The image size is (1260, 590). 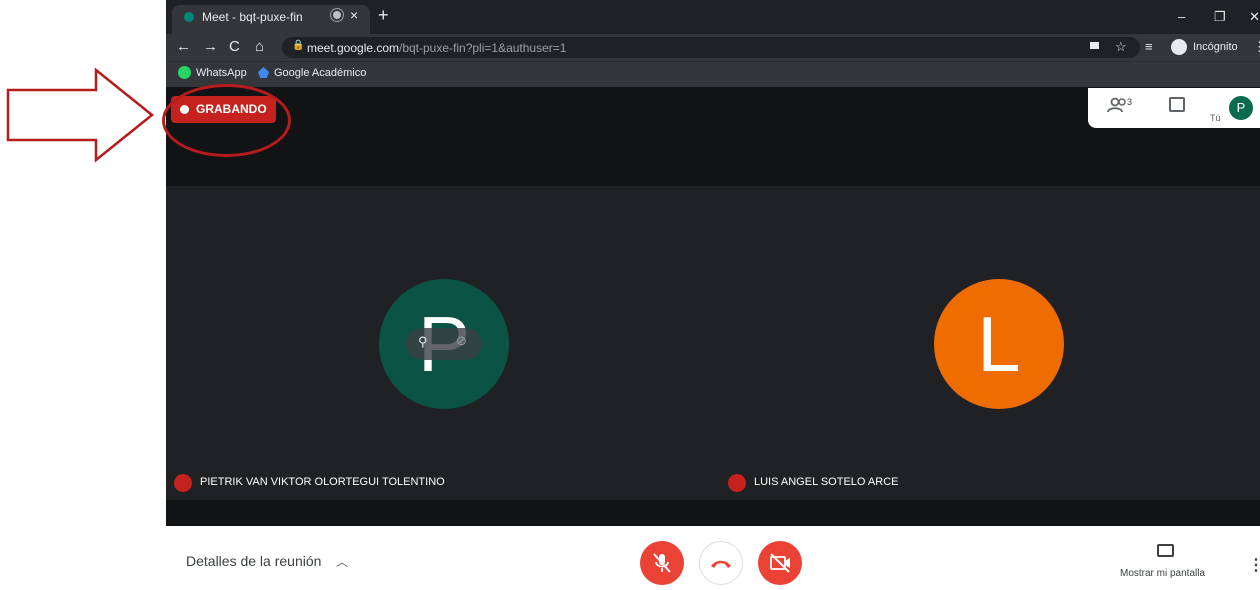 I want to click on present-screen-button: Mostrar mi pantalla, so click(x=1162, y=573).